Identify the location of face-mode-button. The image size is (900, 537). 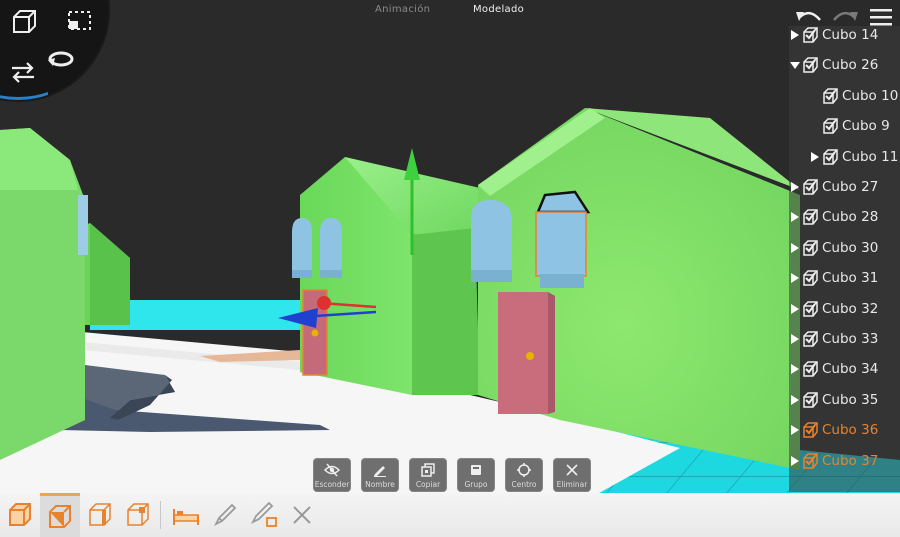
(60, 515).